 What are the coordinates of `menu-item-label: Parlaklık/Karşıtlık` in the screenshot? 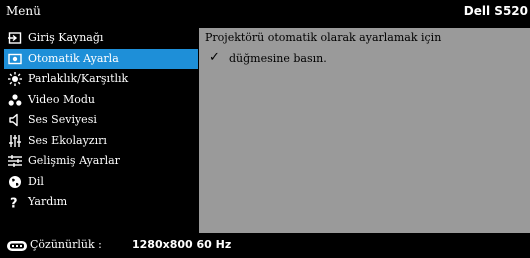 It's located at (78, 78).